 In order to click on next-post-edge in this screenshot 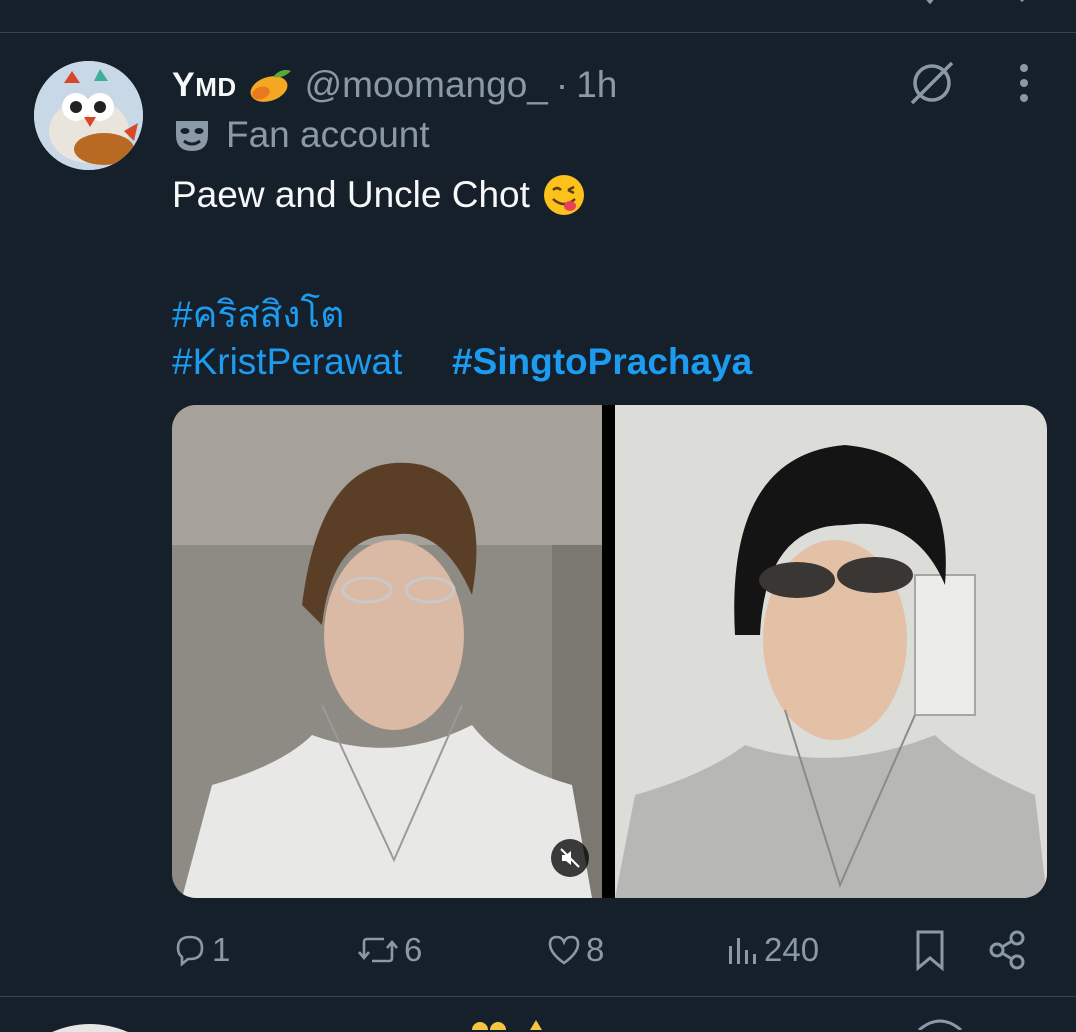, I will do `click(538, 1025)`.